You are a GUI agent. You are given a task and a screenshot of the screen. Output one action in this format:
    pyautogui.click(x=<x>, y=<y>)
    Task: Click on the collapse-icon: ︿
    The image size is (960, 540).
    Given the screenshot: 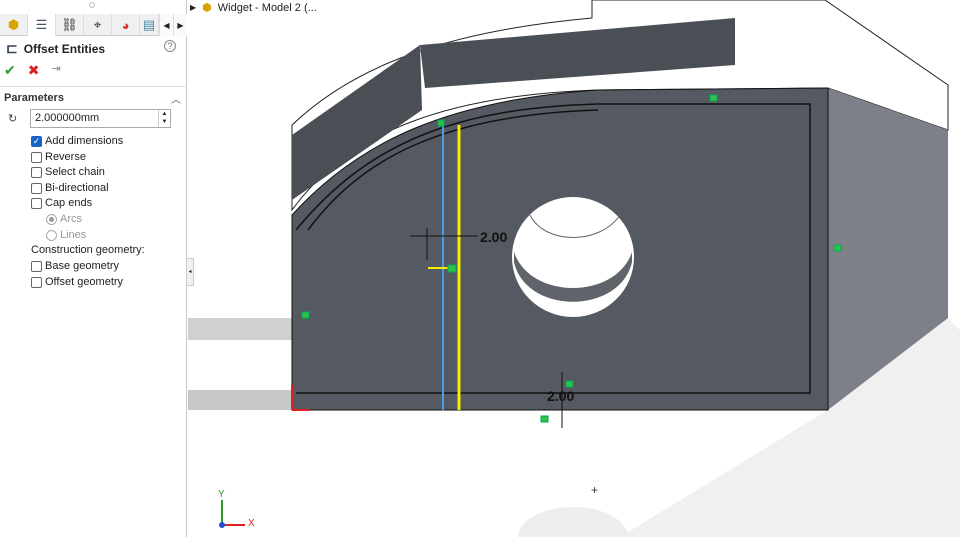 What is the action you would take?
    pyautogui.click(x=176, y=98)
    